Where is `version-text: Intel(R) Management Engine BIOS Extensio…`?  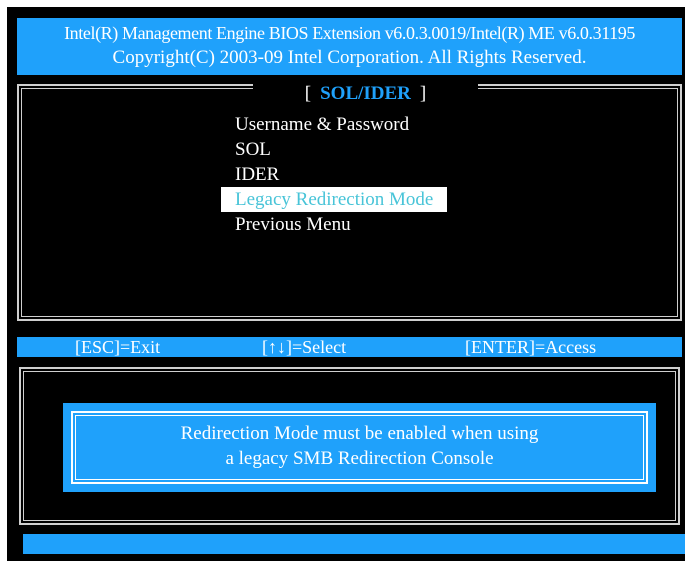 version-text: Intel(R) Management Engine BIOS Extensio… is located at coordinates (349, 33).